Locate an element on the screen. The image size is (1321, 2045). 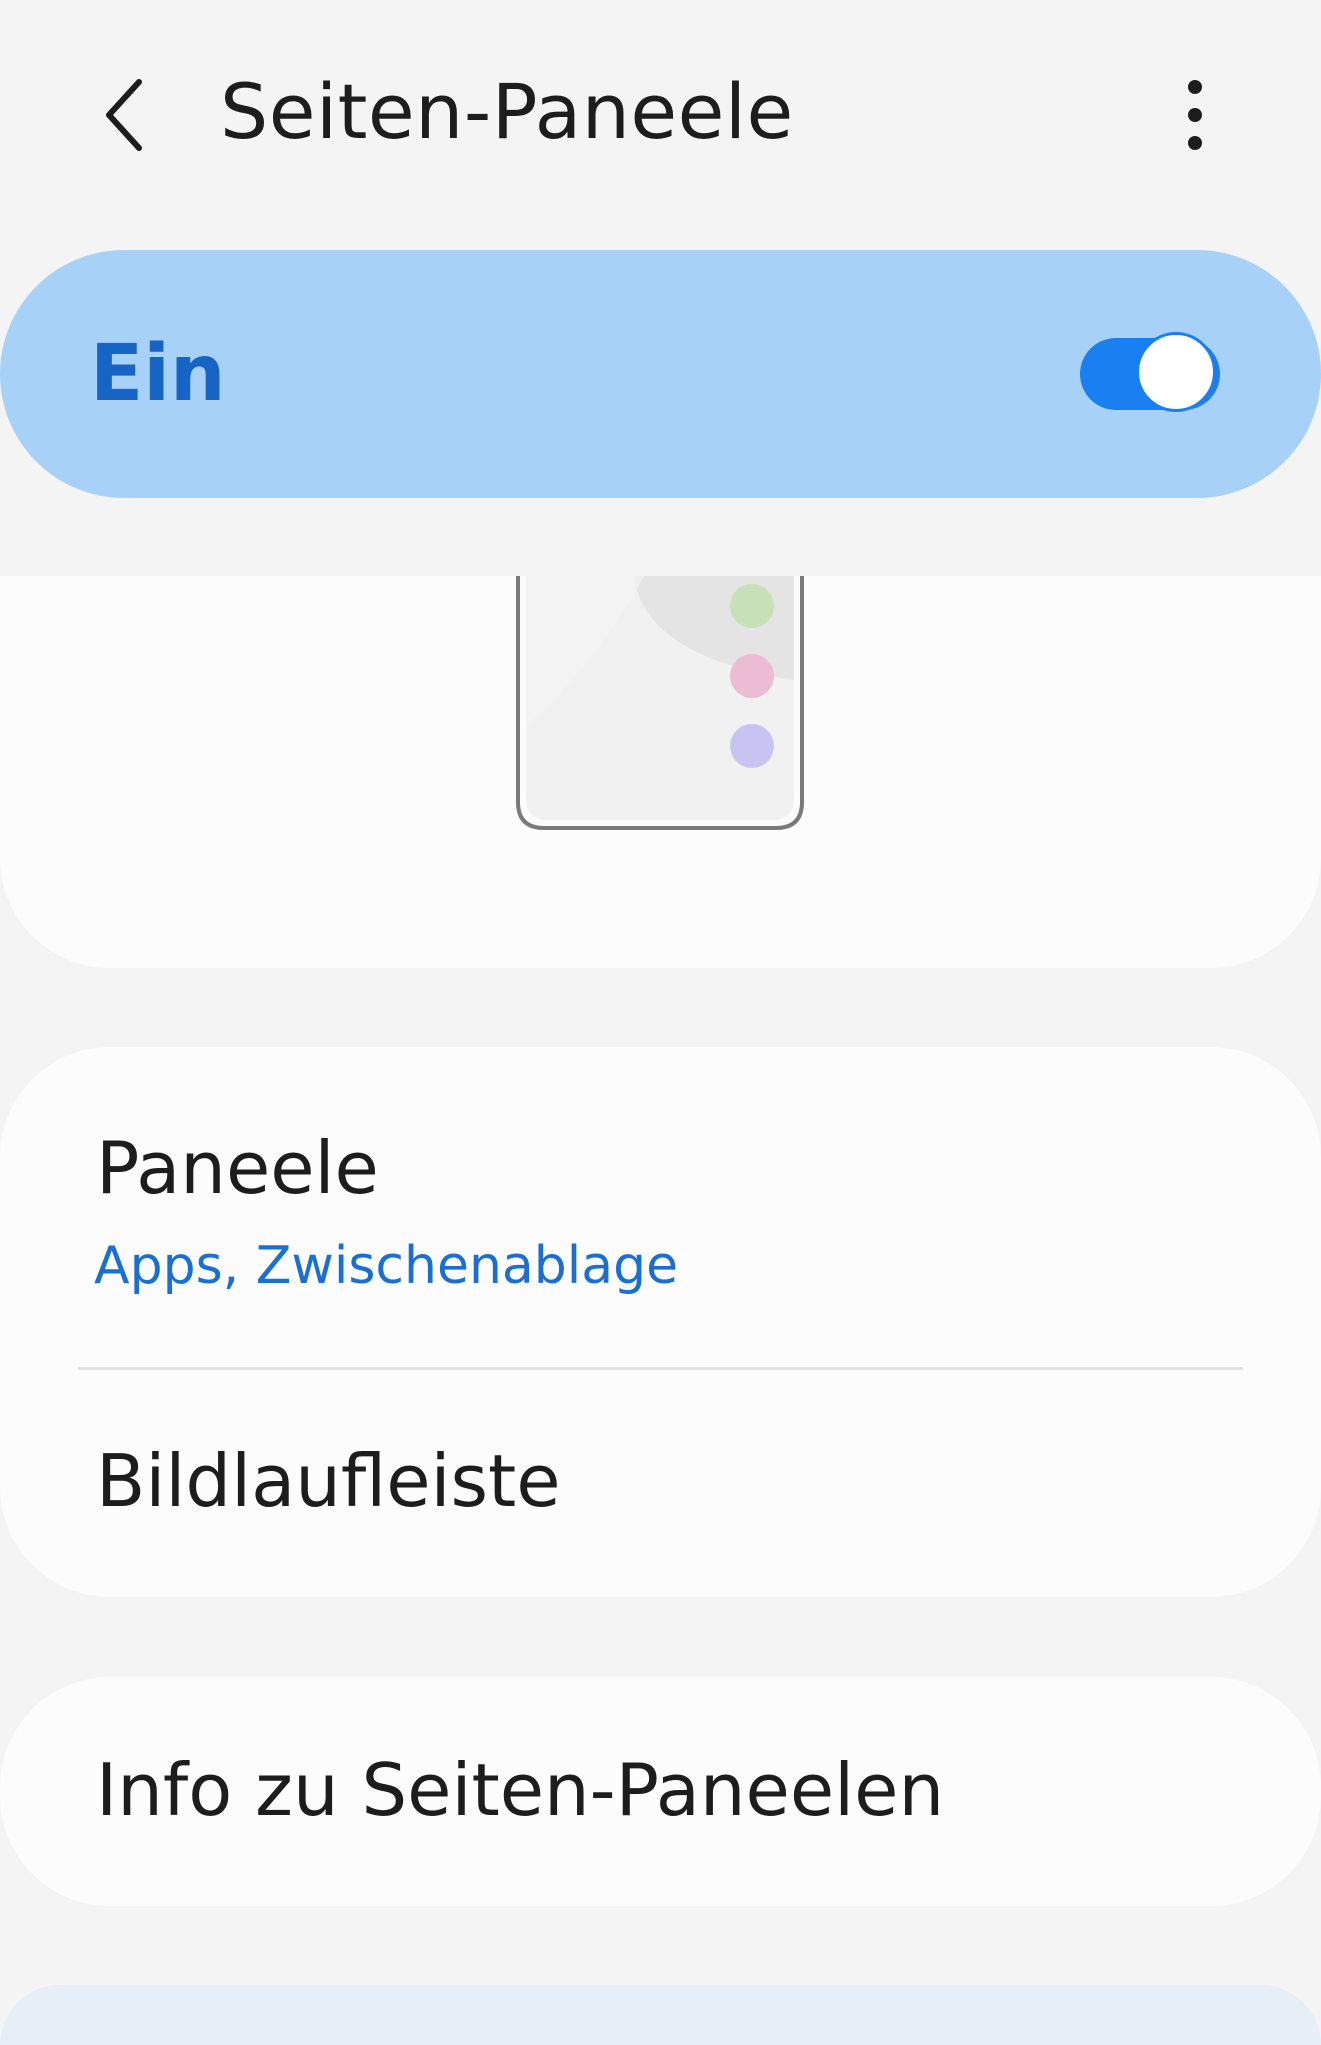
master-switch-label: Ein is located at coordinates (158, 374).